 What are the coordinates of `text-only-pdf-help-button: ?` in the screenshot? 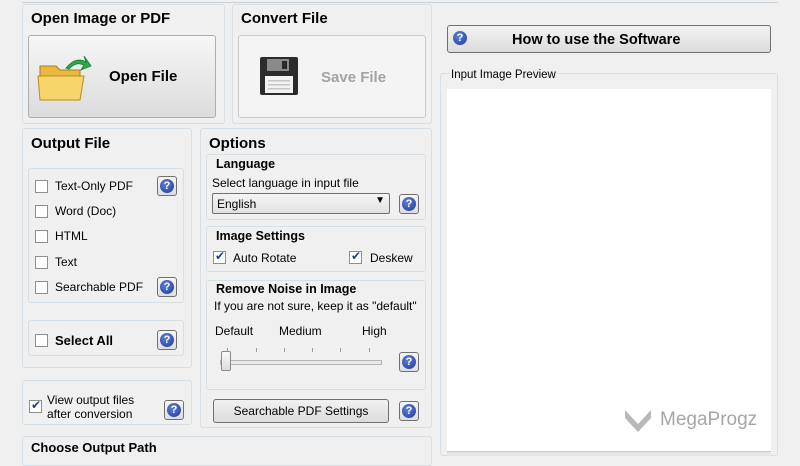 It's located at (167, 186).